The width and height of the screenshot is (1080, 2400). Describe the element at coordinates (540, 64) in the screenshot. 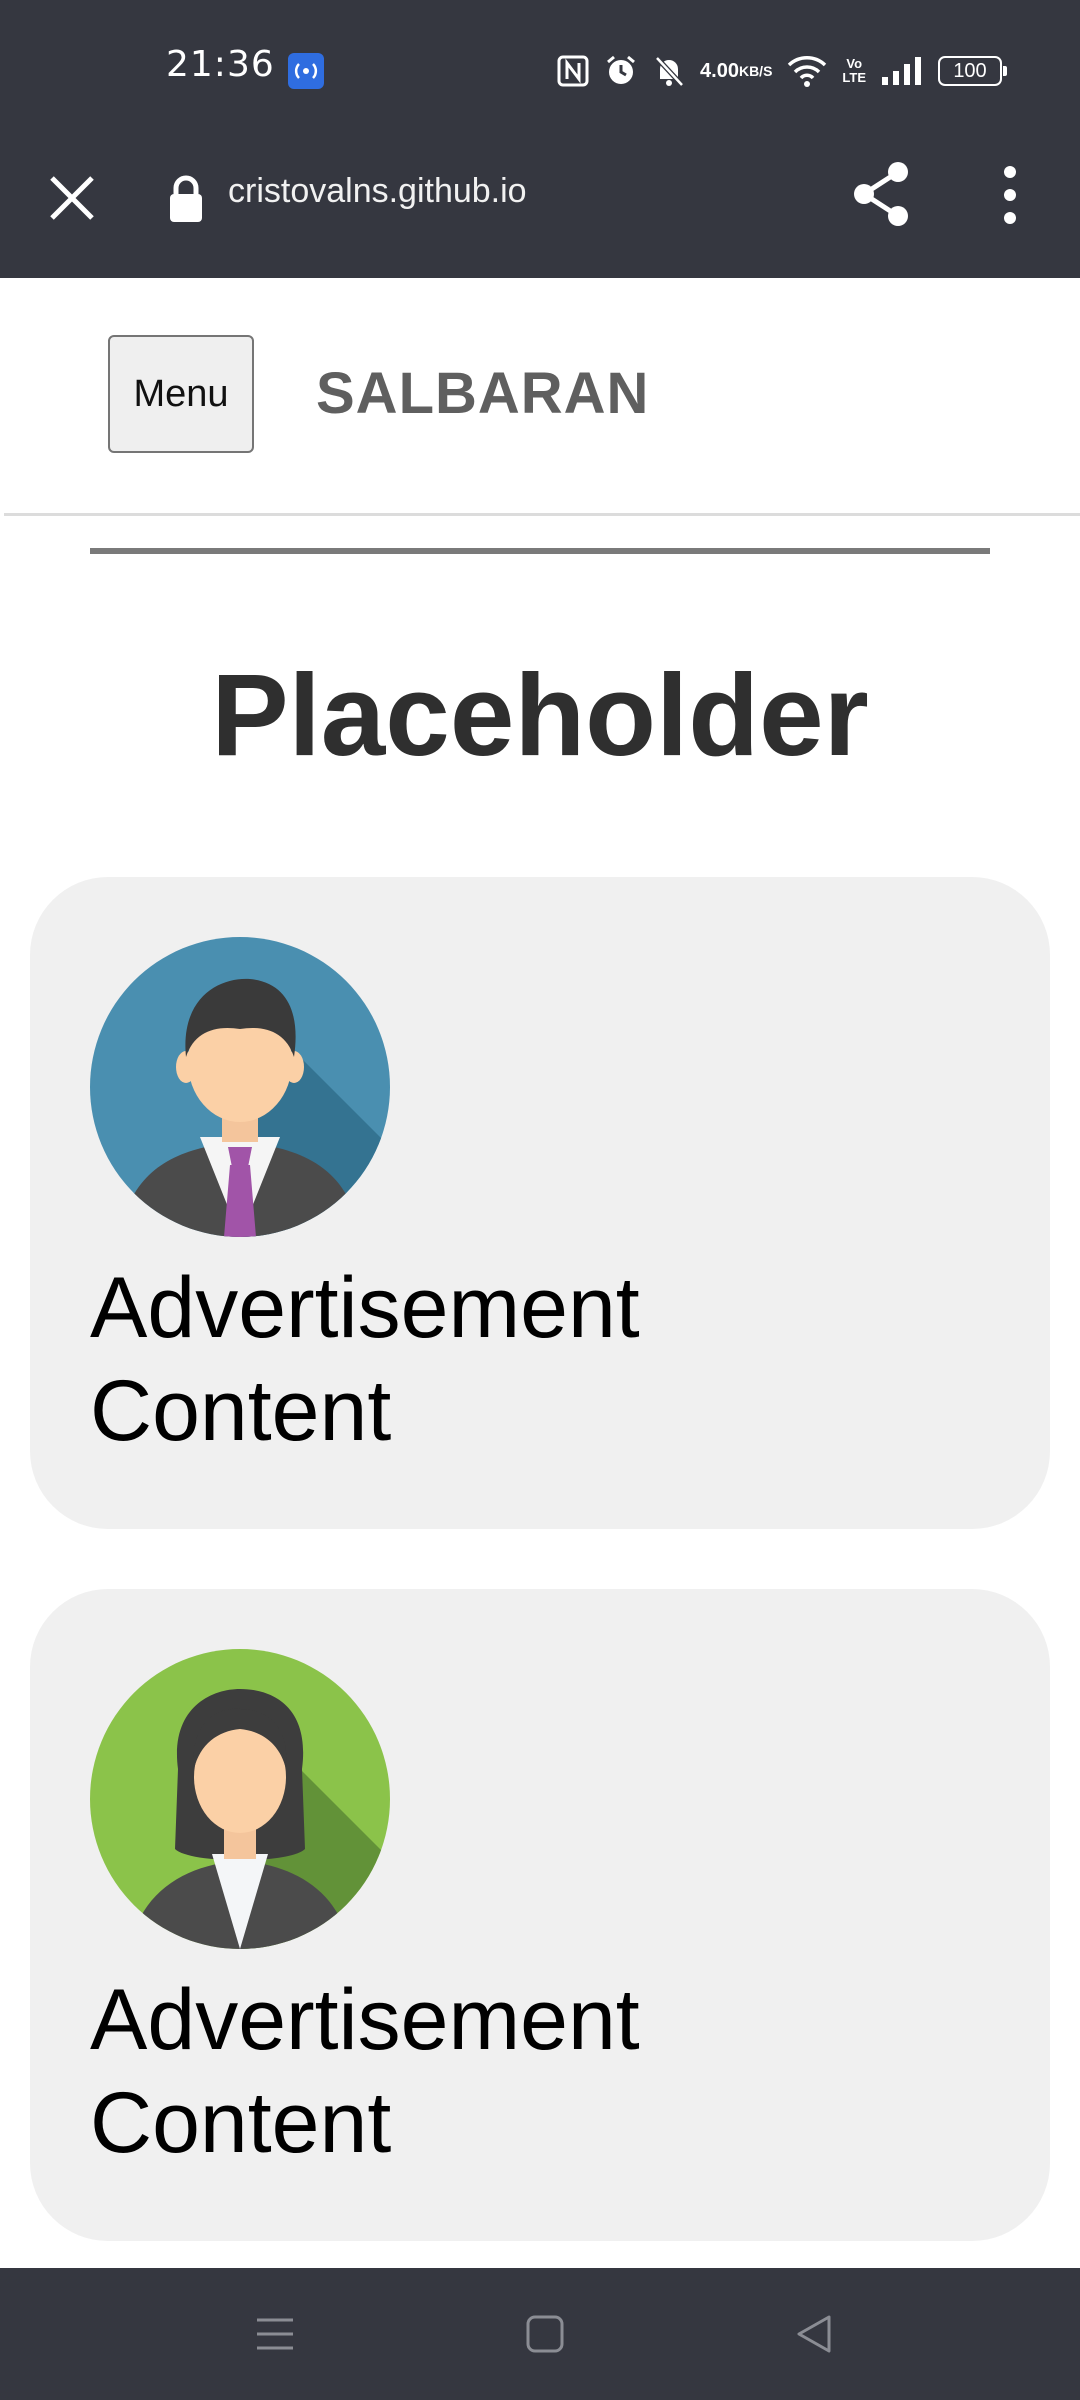

I see `status-bar: 21:36 4.00 KB/S Vo LTE 100` at that location.